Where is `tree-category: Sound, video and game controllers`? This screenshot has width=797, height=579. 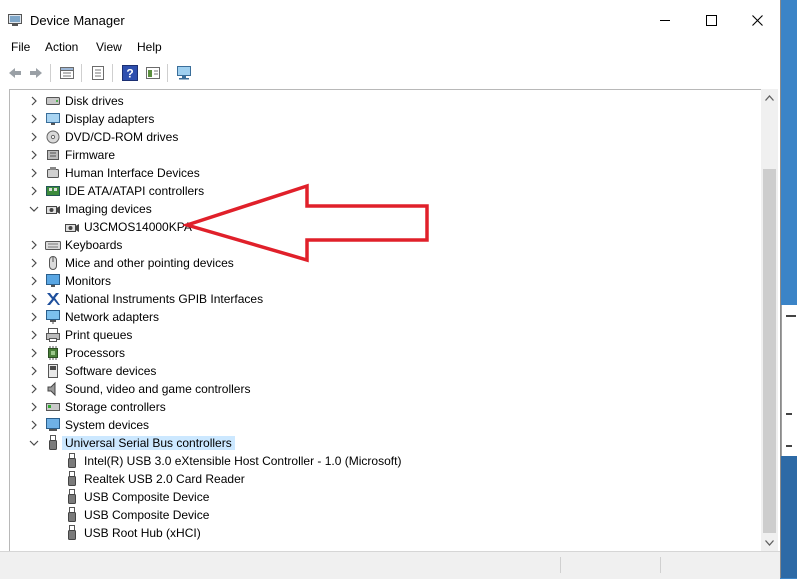
tree-category: Sound, video and game controllers is located at coordinates (385, 389).